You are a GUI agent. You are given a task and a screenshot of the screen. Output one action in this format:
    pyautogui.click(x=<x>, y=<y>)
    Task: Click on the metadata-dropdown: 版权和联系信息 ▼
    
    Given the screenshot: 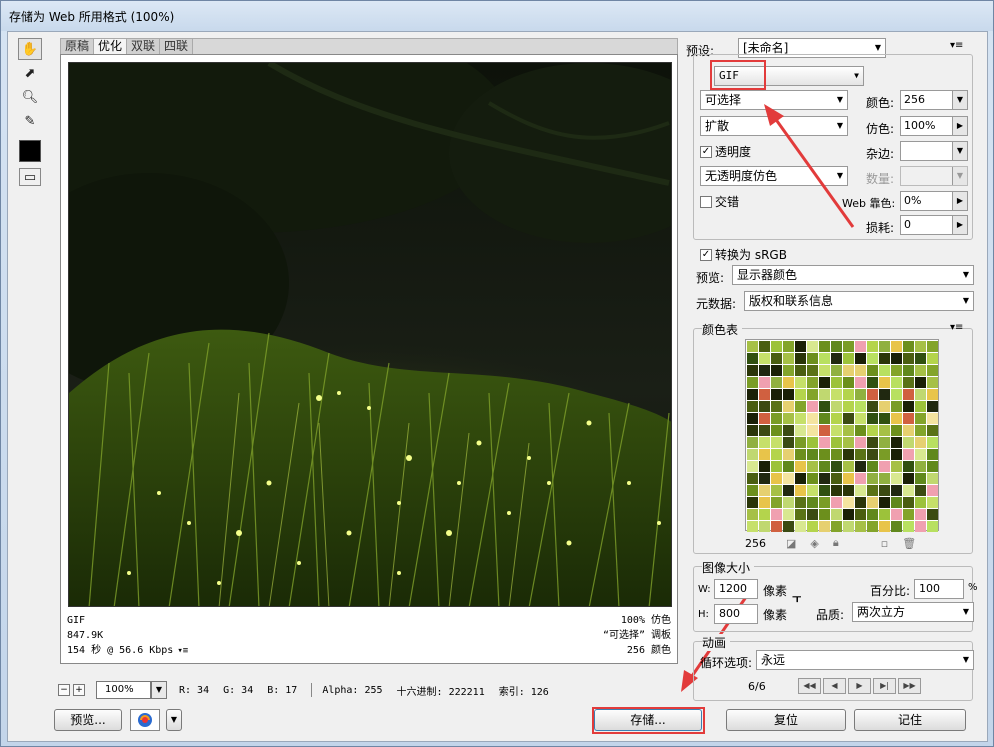 What is the action you would take?
    pyautogui.click(x=859, y=301)
    